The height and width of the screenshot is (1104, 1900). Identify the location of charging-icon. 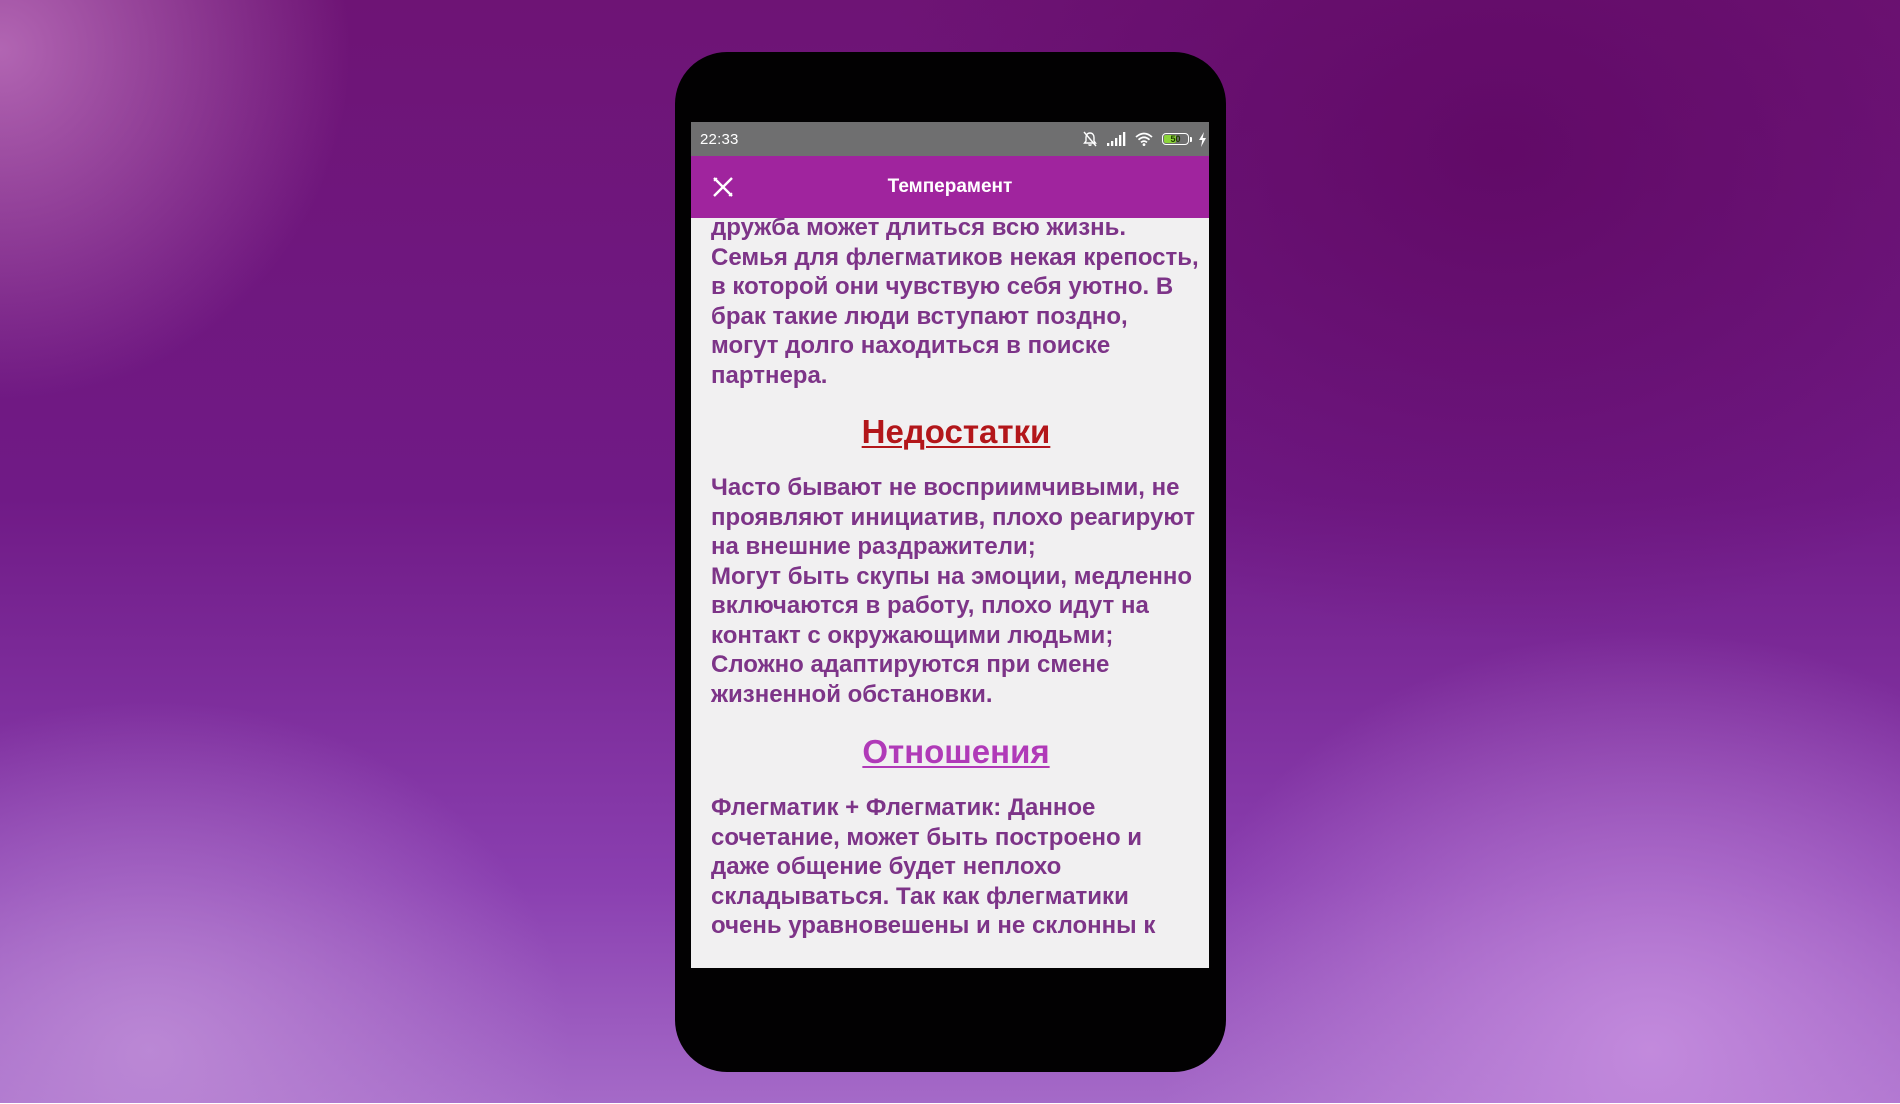
(1202, 139).